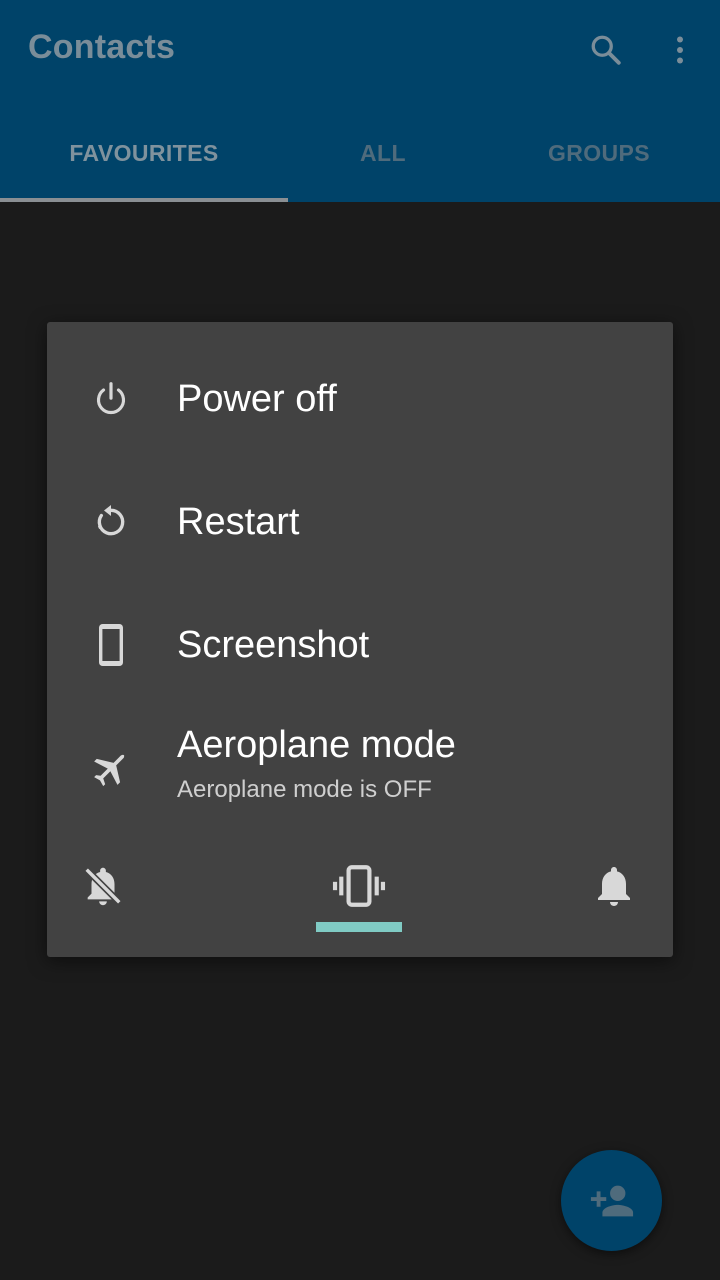 This screenshot has height=1280, width=720. I want to click on sound-mode-selector, so click(360, 892).